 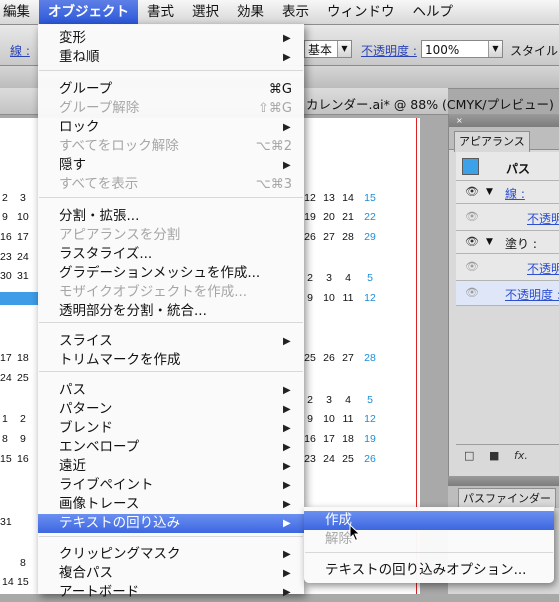 What do you see at coordinates (171, 390) in the screenshot?
I see `object-menu-item: パス ▶` at bounding box center [171, 390].